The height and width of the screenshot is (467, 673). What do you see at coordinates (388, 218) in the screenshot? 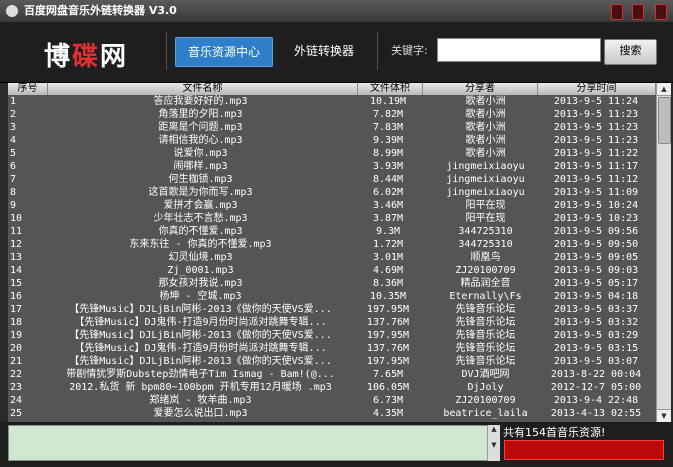
I see `cell-size: 3.87M` at bounding box center [388, 218].